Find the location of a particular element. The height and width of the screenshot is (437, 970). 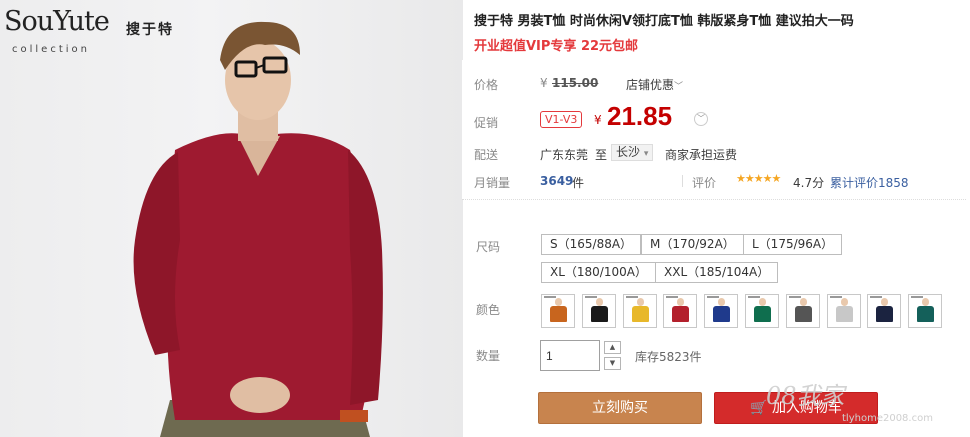

reviews-link: 累计评价1858 is located at coordinates (869, 182).